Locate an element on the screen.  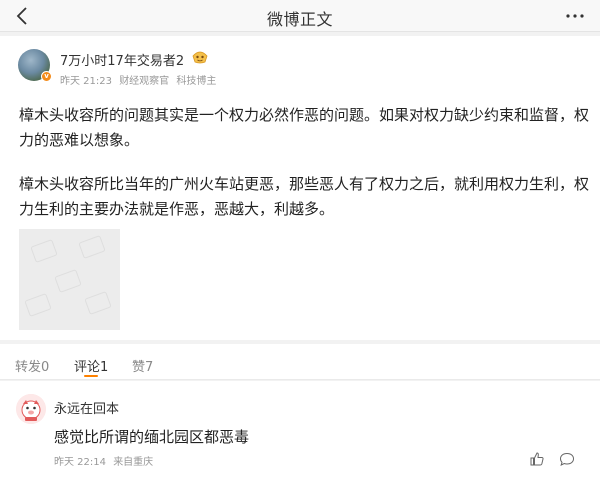
image-placeholder is located at coordinates (69, 279).